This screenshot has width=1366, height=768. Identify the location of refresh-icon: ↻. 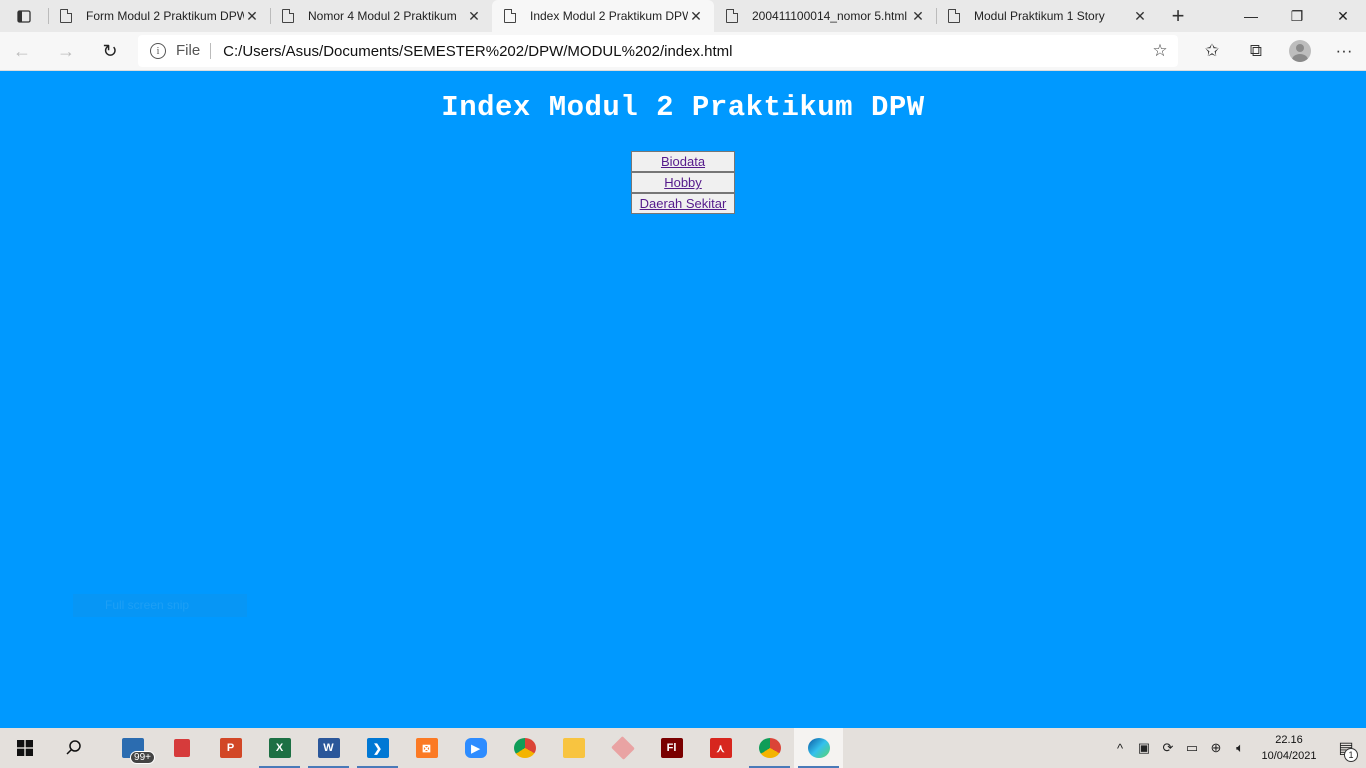
(110, 50).